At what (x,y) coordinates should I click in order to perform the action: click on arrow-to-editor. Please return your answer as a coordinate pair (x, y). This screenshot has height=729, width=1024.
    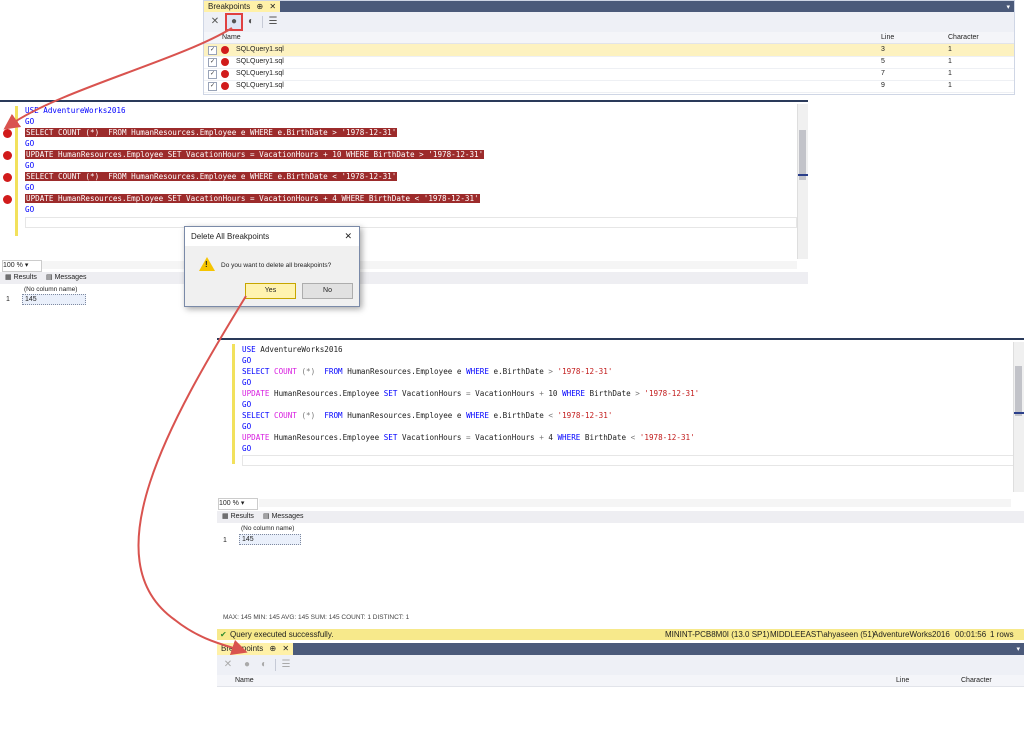
    Looking at the image, I should click on (118, 78).